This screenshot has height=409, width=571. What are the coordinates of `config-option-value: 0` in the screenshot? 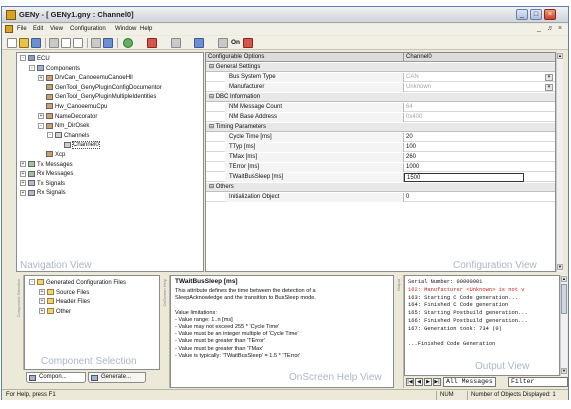 It's located at (464, 197).